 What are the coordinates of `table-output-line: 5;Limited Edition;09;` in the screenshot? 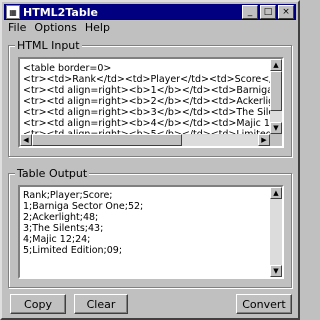 It's located at (73, 250).